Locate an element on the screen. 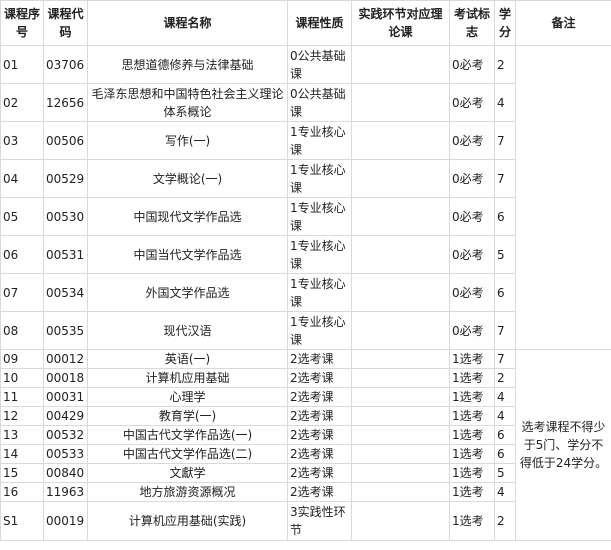 The width and height of the screenshot is (611, 550). cell-course-code: 00031 is located at coordinates (65, 397).